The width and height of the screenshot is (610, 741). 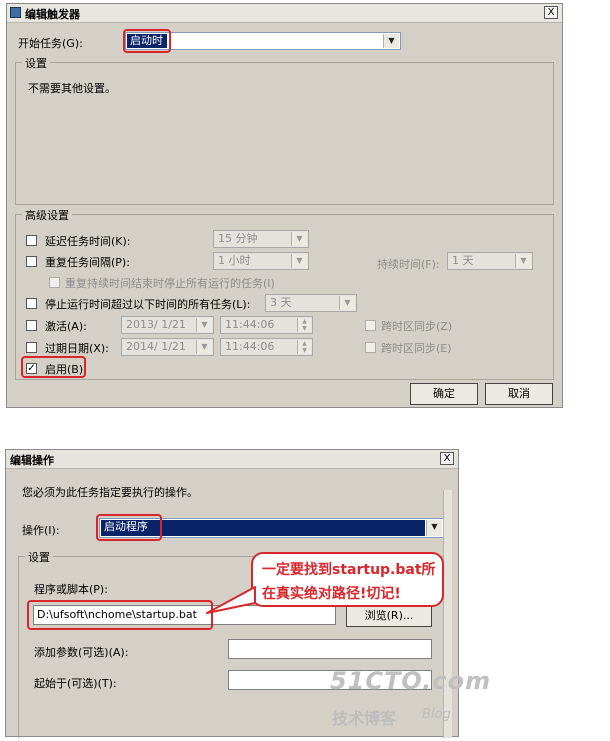 What do you see at coordinates (75, 683) in the screenshot?
I see `start-in-label: 起始于(可选)(T):` at bounding box center [75, 683].